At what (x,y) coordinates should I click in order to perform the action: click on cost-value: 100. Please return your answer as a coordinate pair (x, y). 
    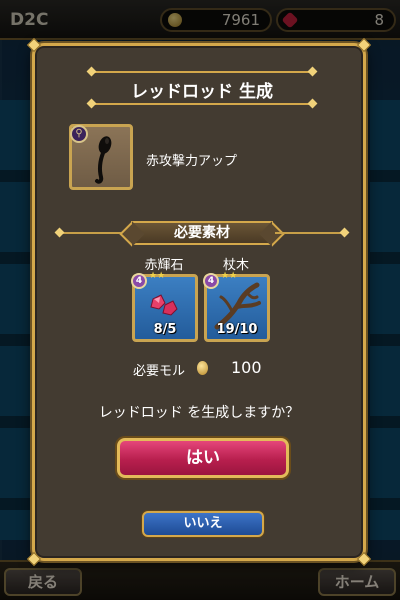
    Looking at the image, I should click on (246, 367).